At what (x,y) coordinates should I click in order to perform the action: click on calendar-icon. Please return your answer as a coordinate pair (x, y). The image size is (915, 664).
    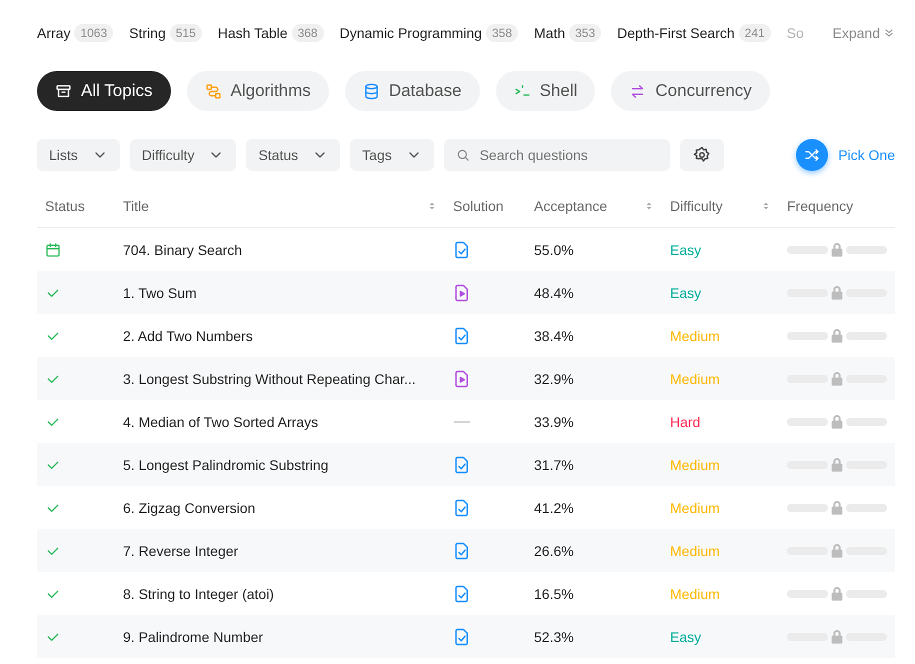
    Looking at the image, I should click on (53, 250).